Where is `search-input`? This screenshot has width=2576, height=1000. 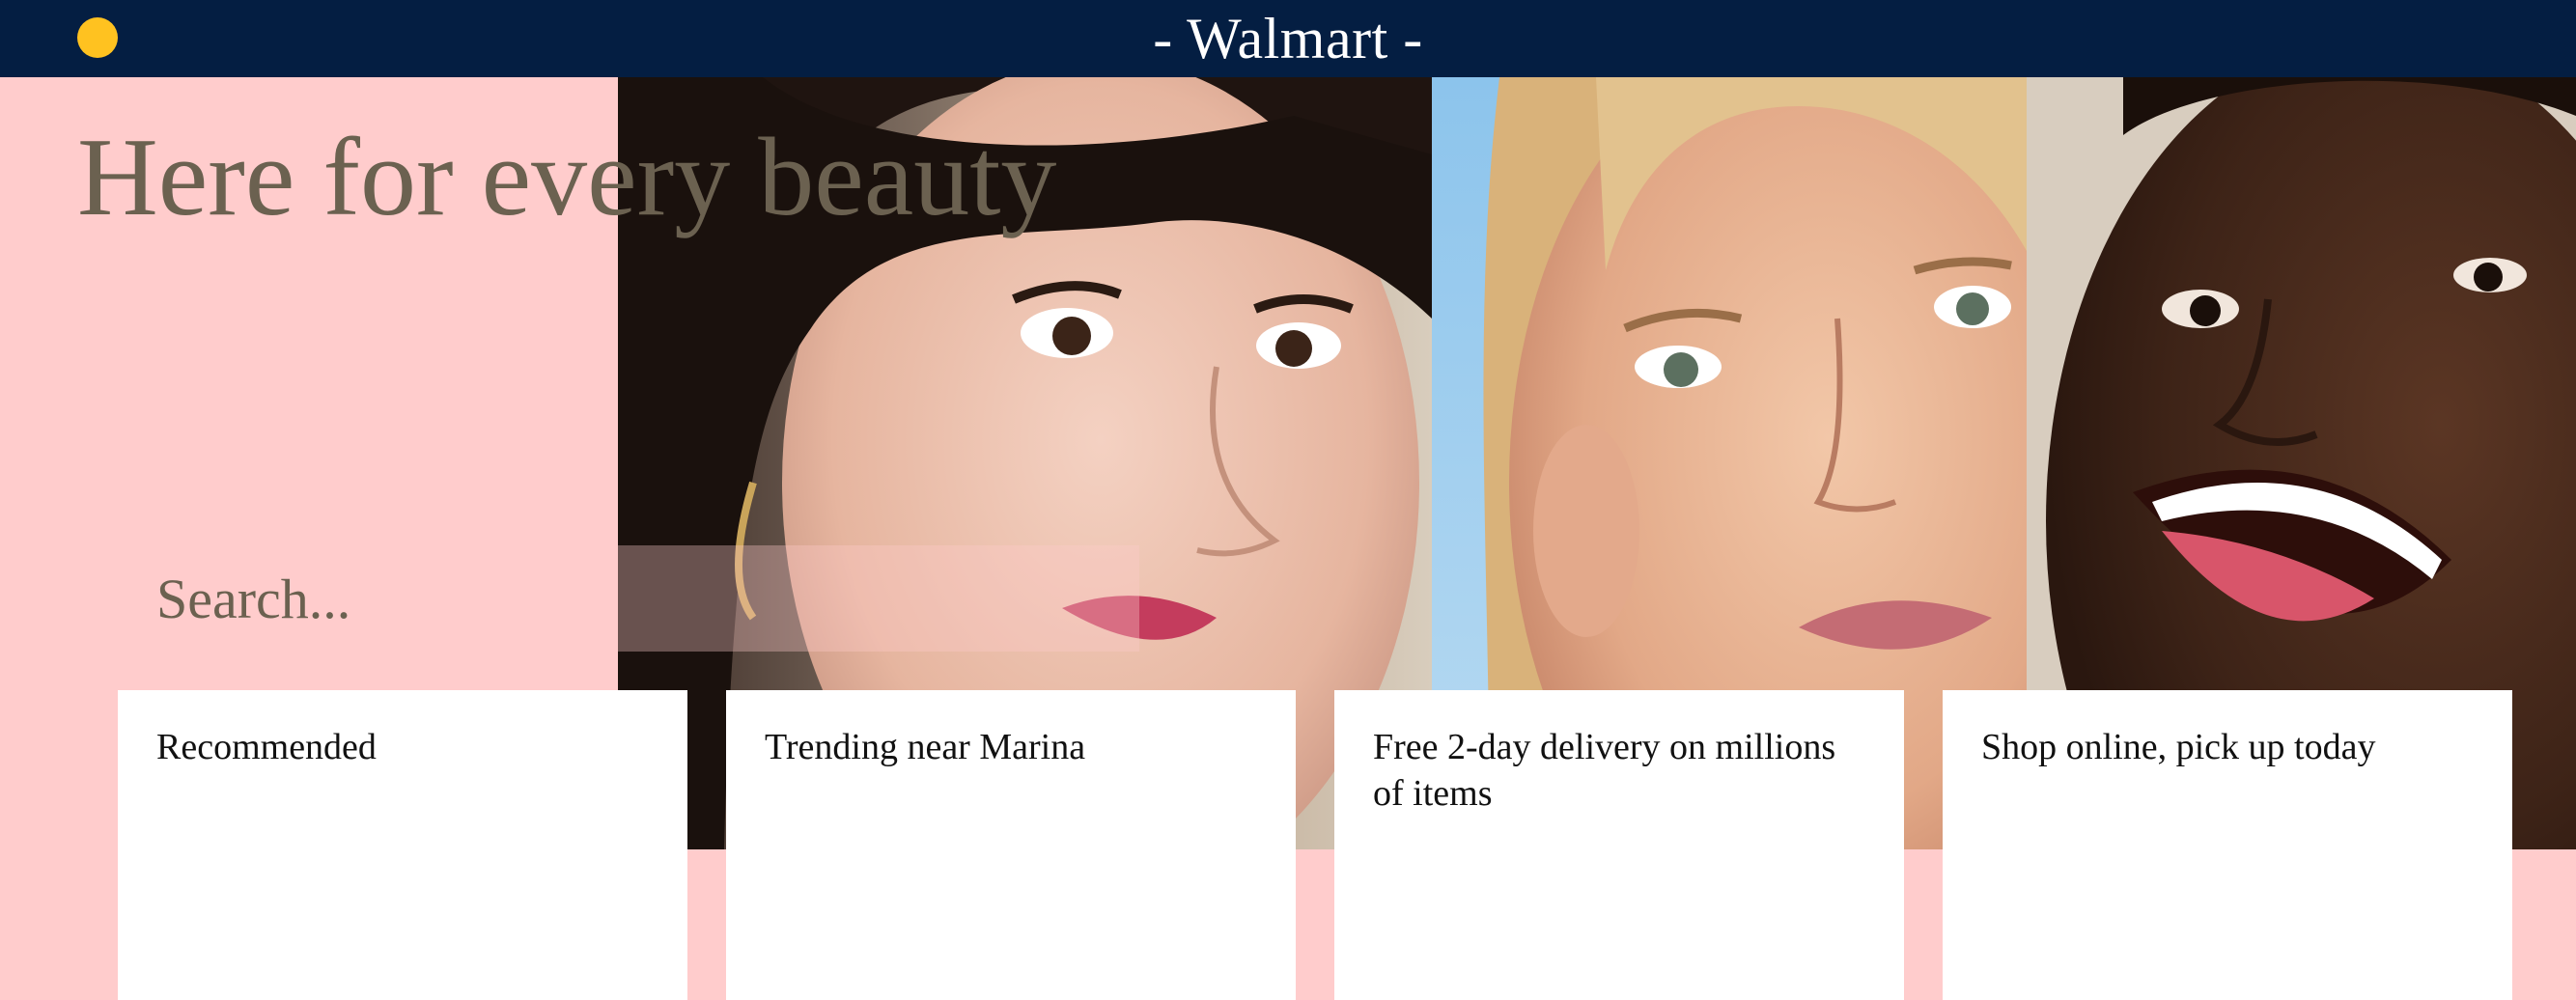
search-input is located at coordinates (648, 598).